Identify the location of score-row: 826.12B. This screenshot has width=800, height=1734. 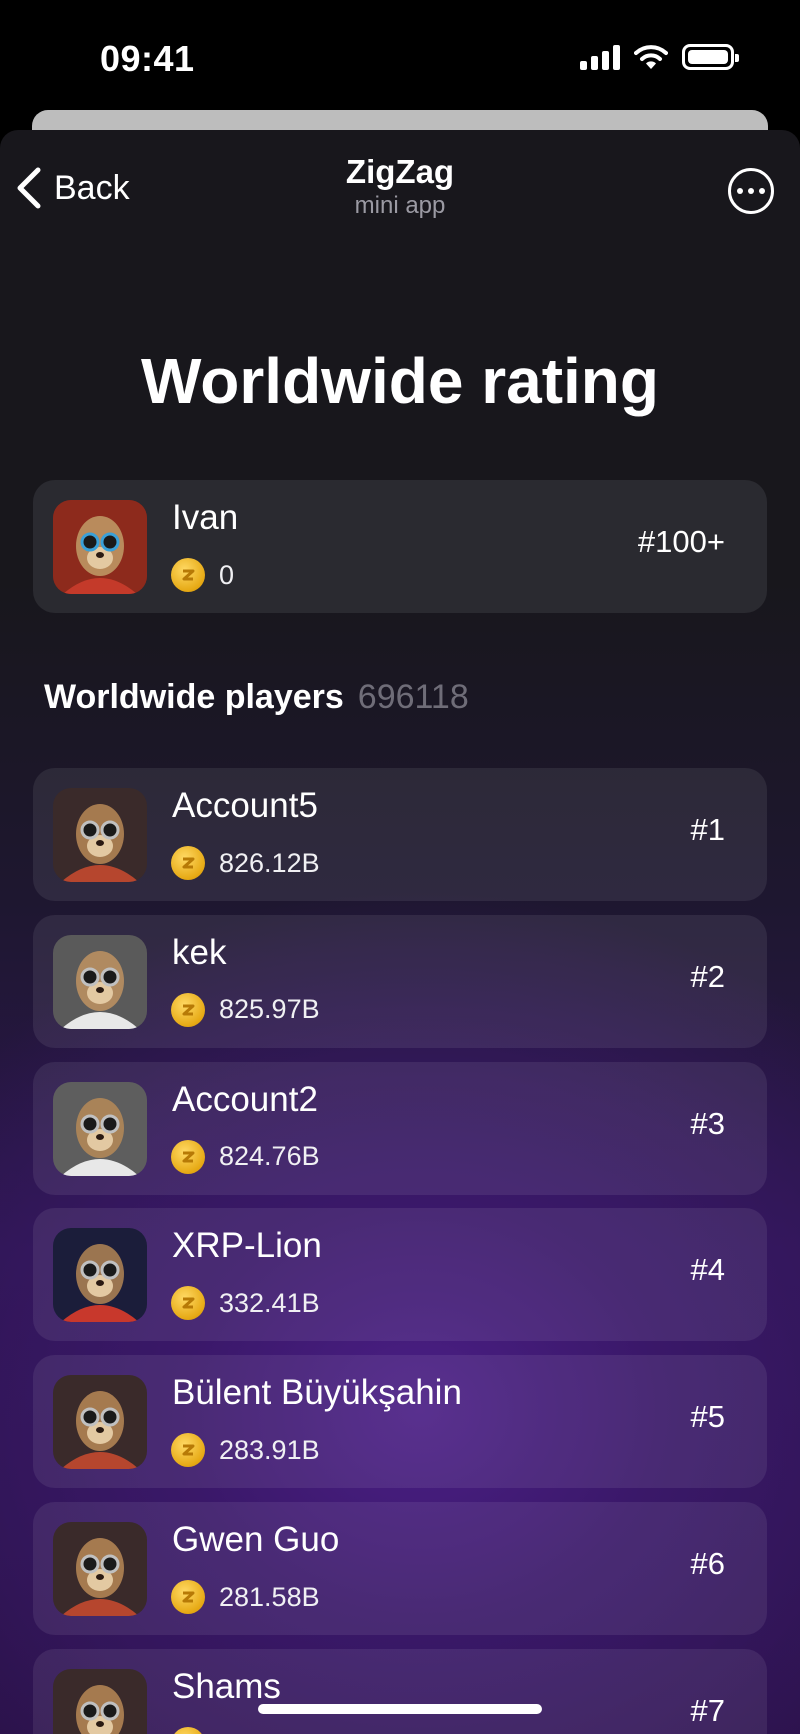
(245, 863).